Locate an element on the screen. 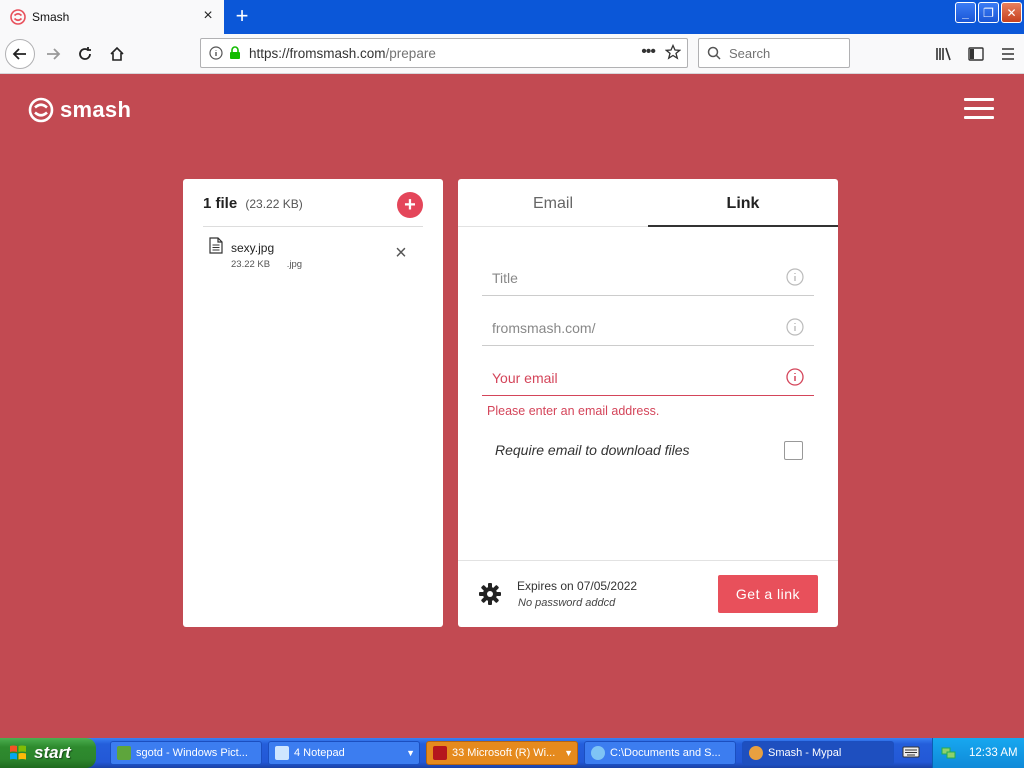 The image size is (1024, 768). network-icon is located at coordinates (949, 753).